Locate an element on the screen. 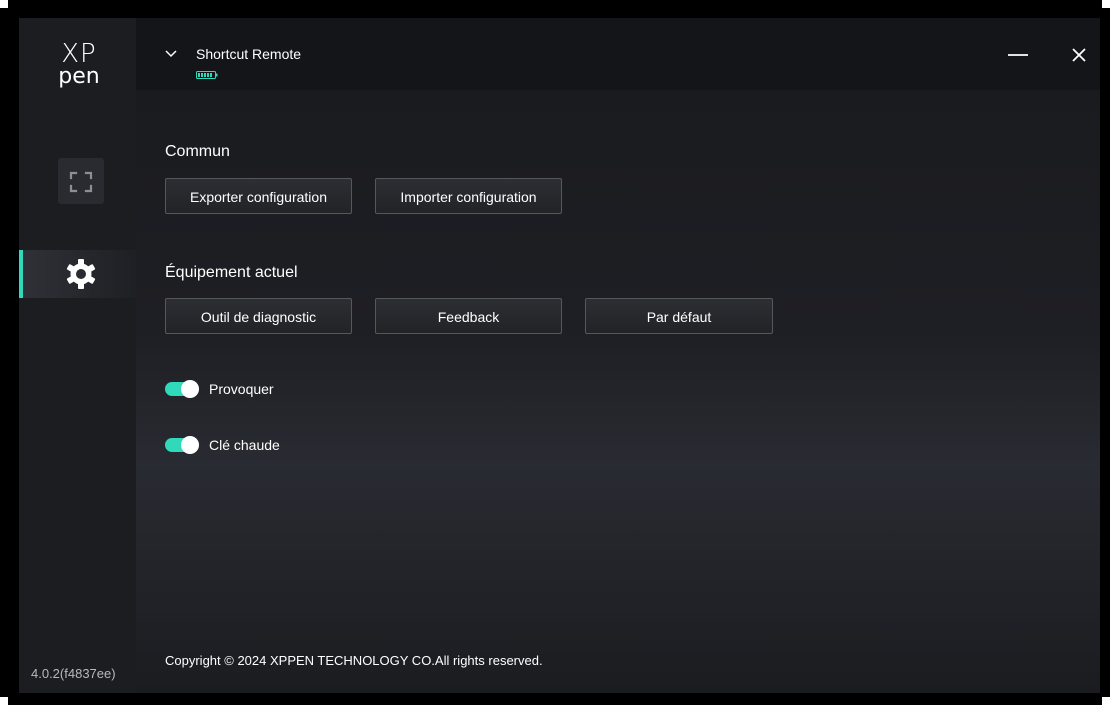  gear-icon is located at coordinates (81, 274).